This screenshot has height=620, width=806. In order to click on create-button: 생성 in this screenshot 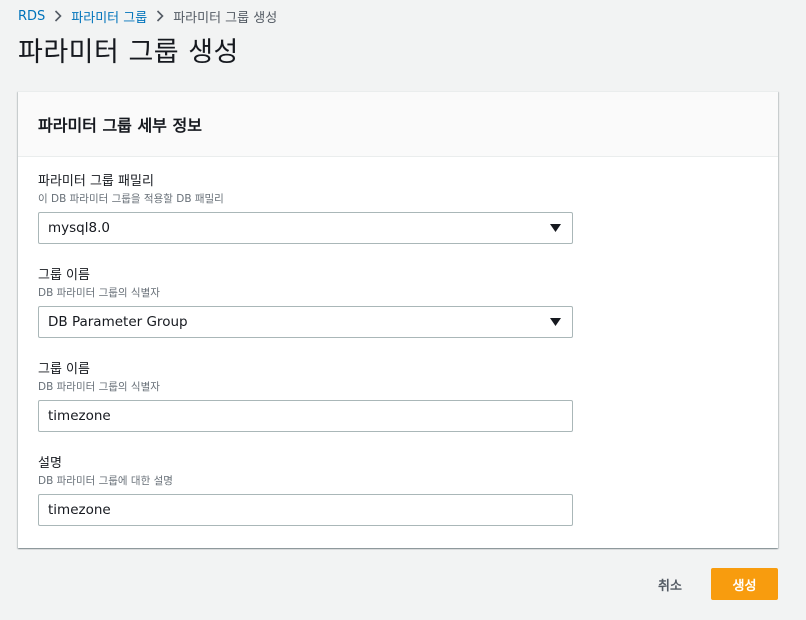, I will do `click(744, 584)`.